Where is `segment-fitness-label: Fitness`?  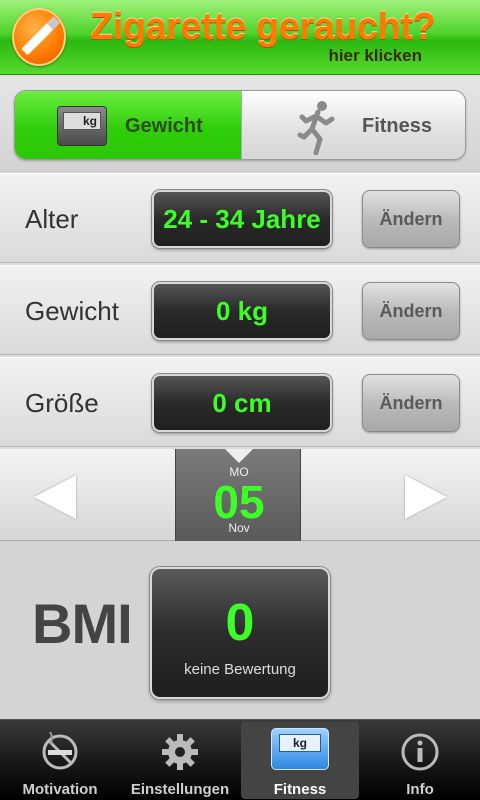
segment-fitness-label: Fitness is located at coordinates (397, 126).